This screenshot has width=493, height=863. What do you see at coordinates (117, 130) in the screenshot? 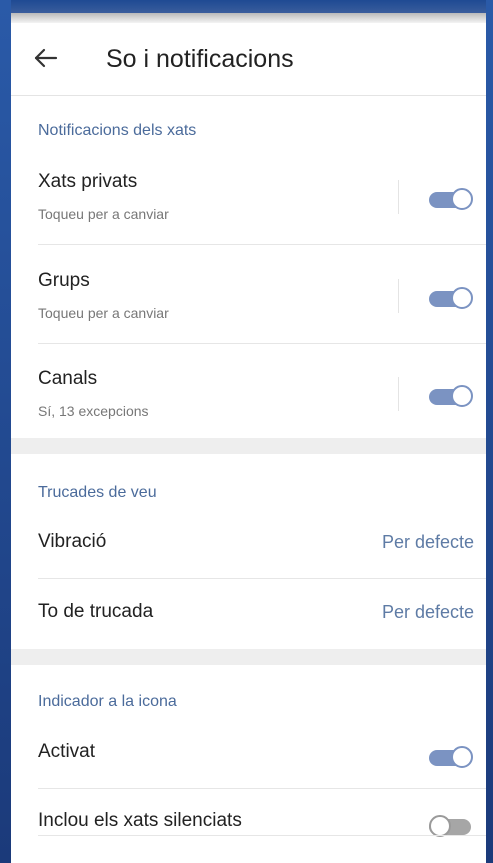
I see `section-title-chat-notifications: Notificacions dels xats` at bounding box center [117, 130].